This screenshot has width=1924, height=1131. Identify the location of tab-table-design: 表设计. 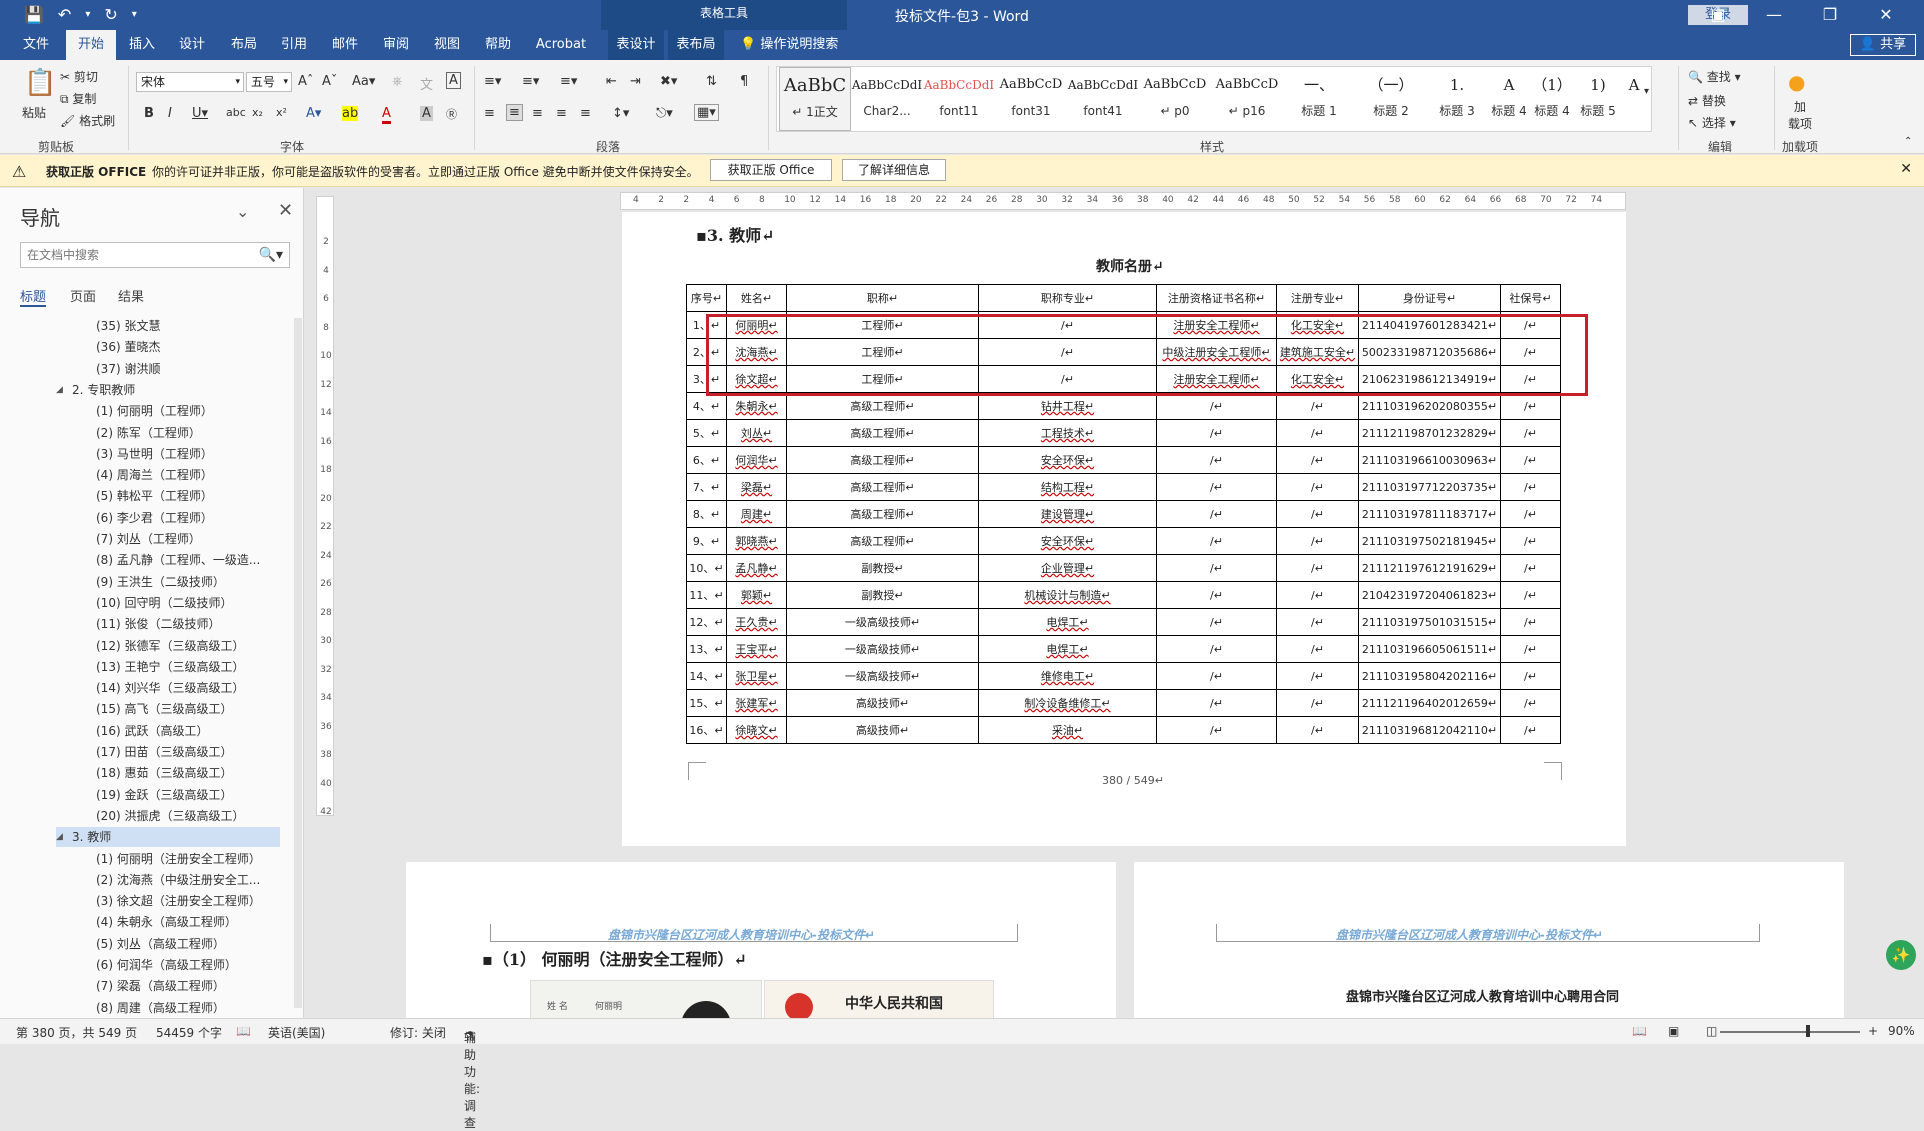
(636, 45).